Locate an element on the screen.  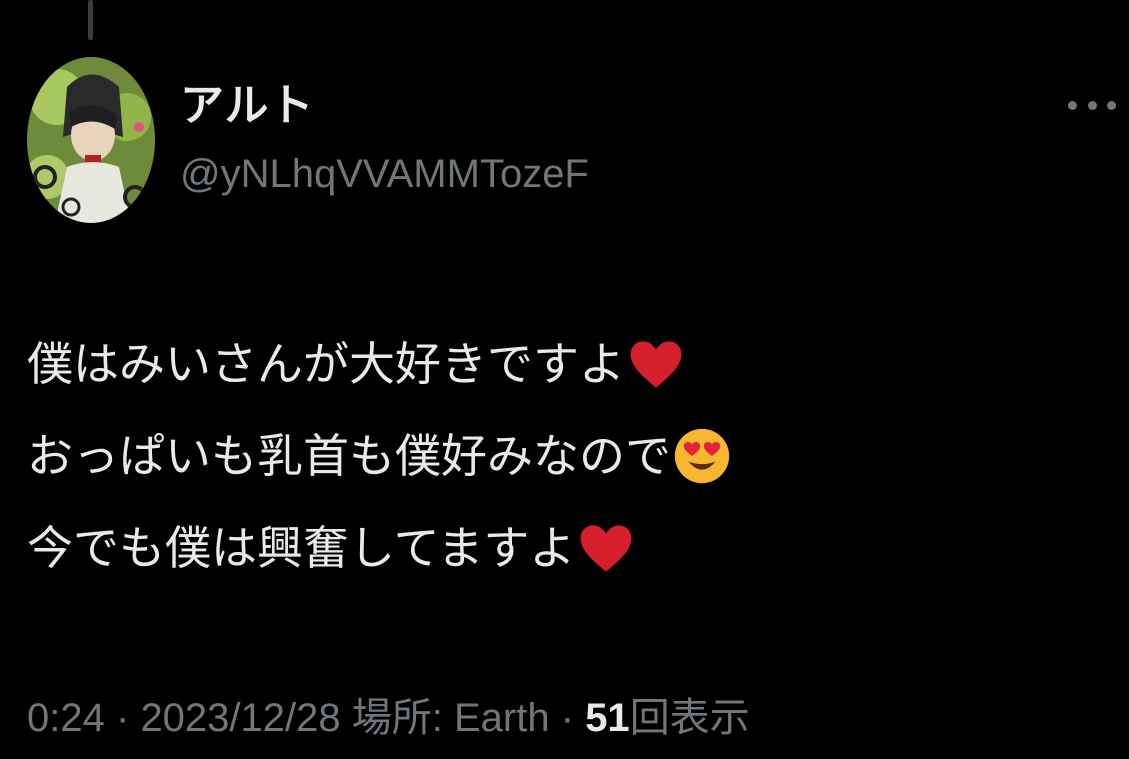
heart-eyes-face-icon is located at coordinates (702, 456).